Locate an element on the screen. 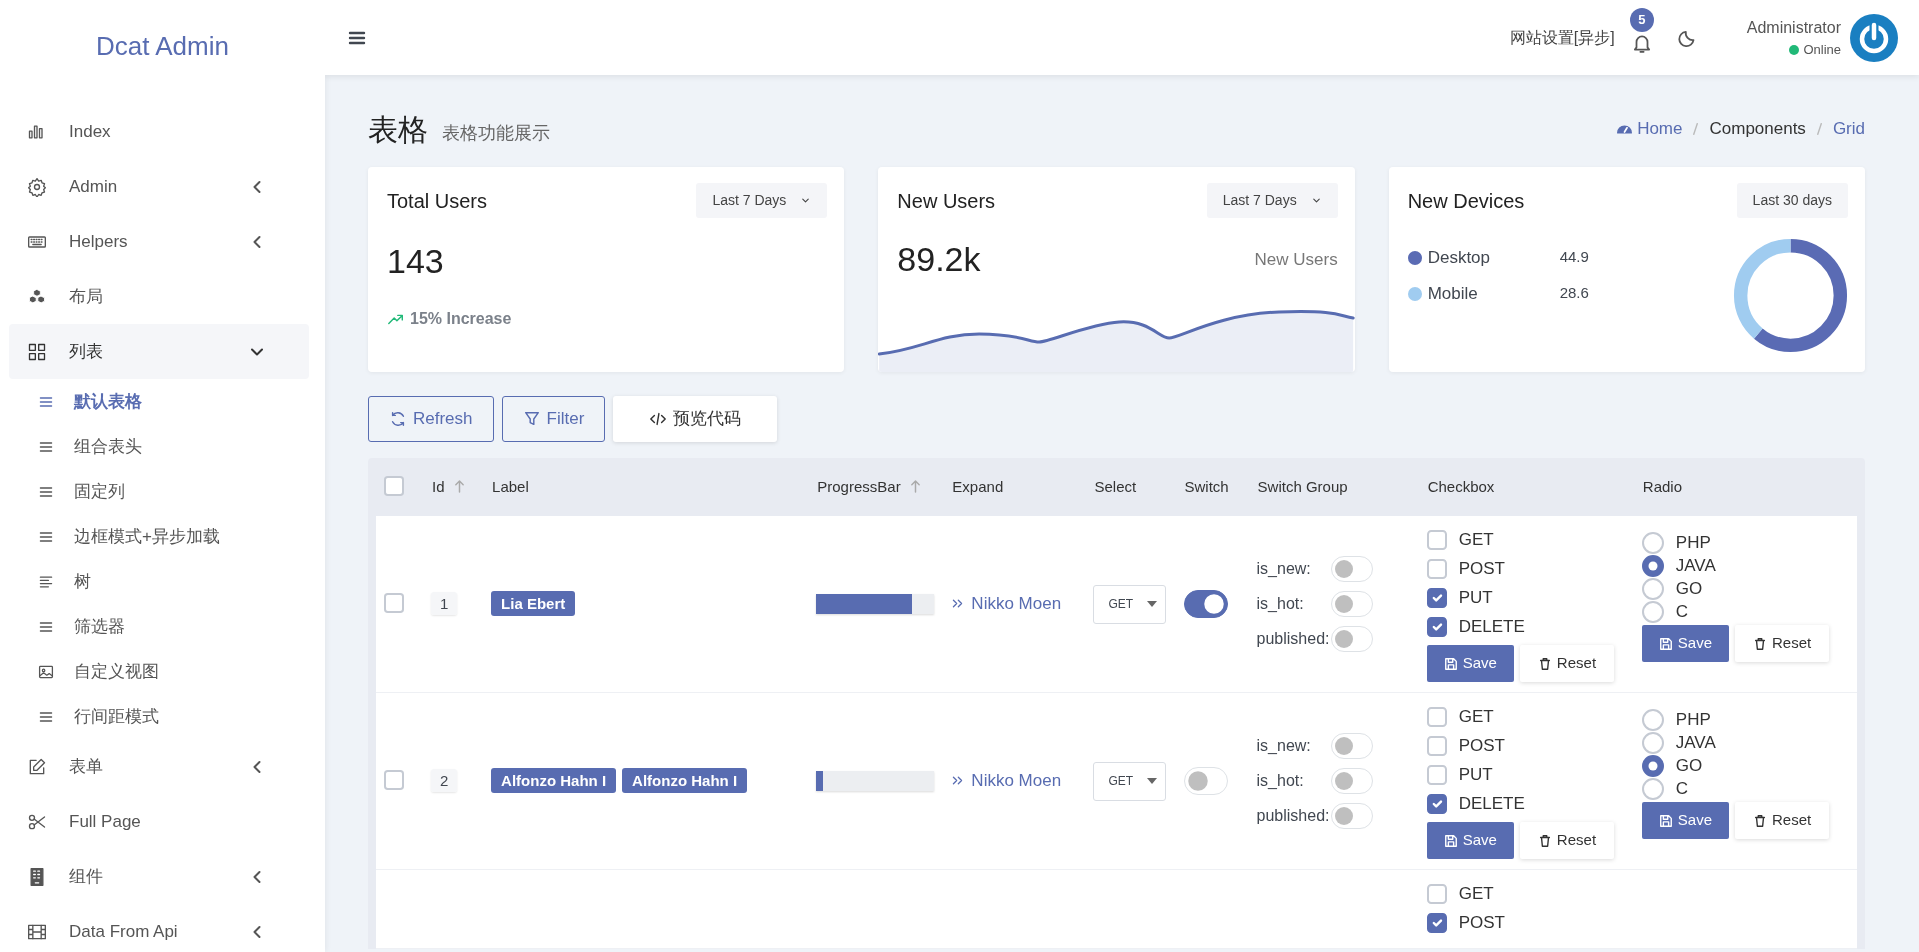 The image size is (1919, 952). sidebar-subitem: 固定列 is located at coordinates (162, 491).